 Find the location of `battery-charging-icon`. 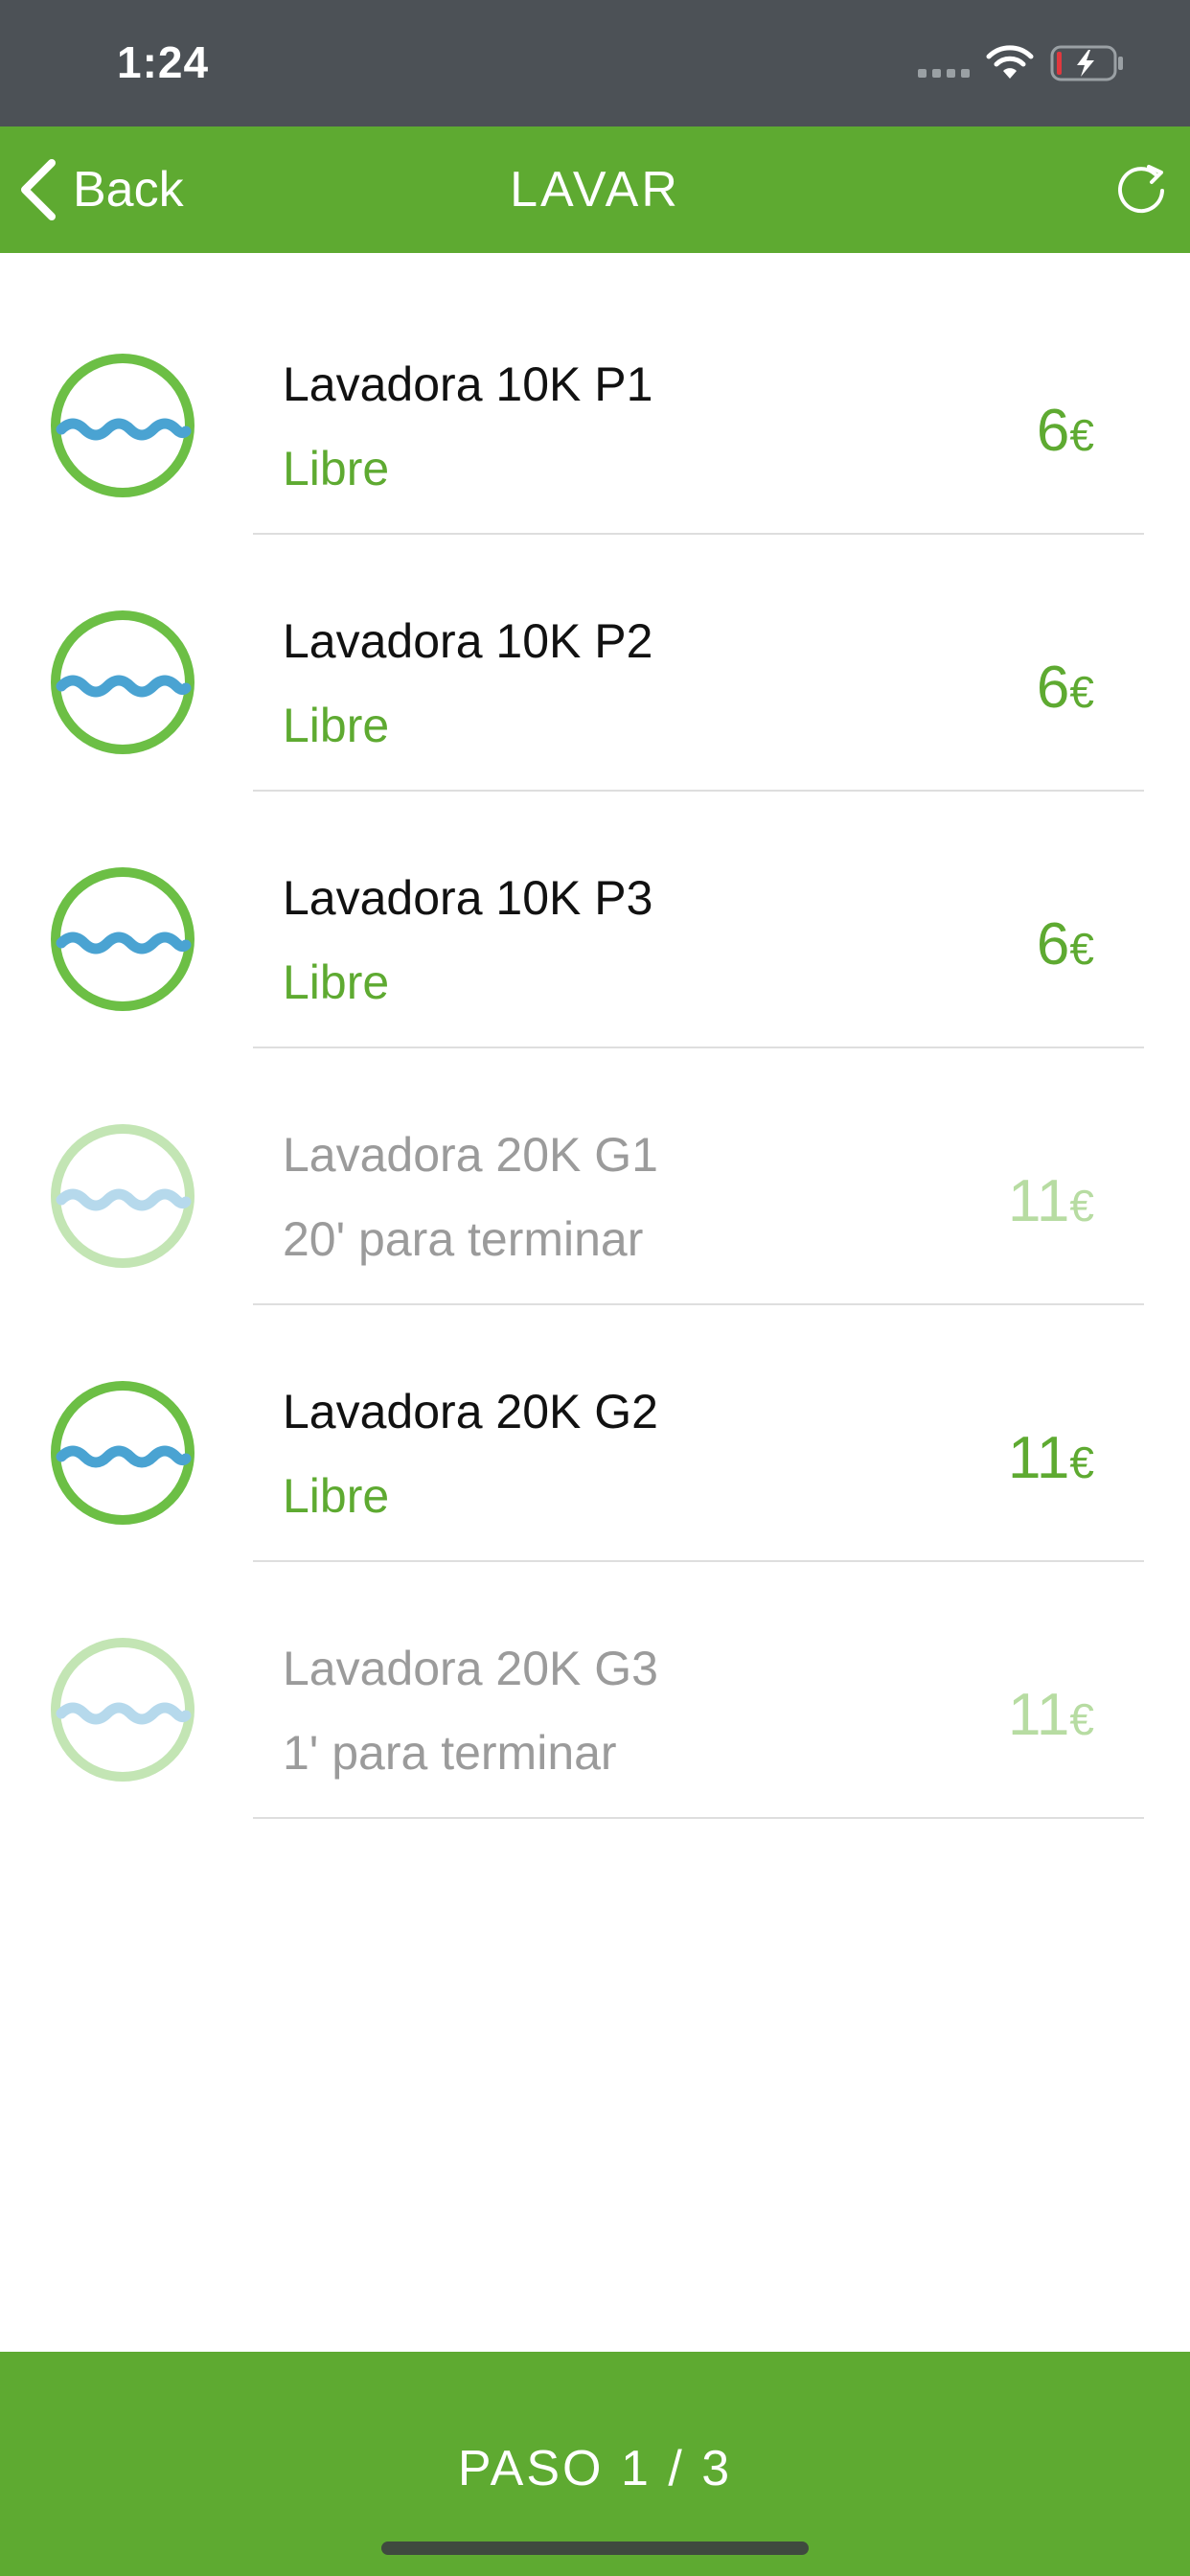

battery-charging-icon is located at coordinates (1087, 63).